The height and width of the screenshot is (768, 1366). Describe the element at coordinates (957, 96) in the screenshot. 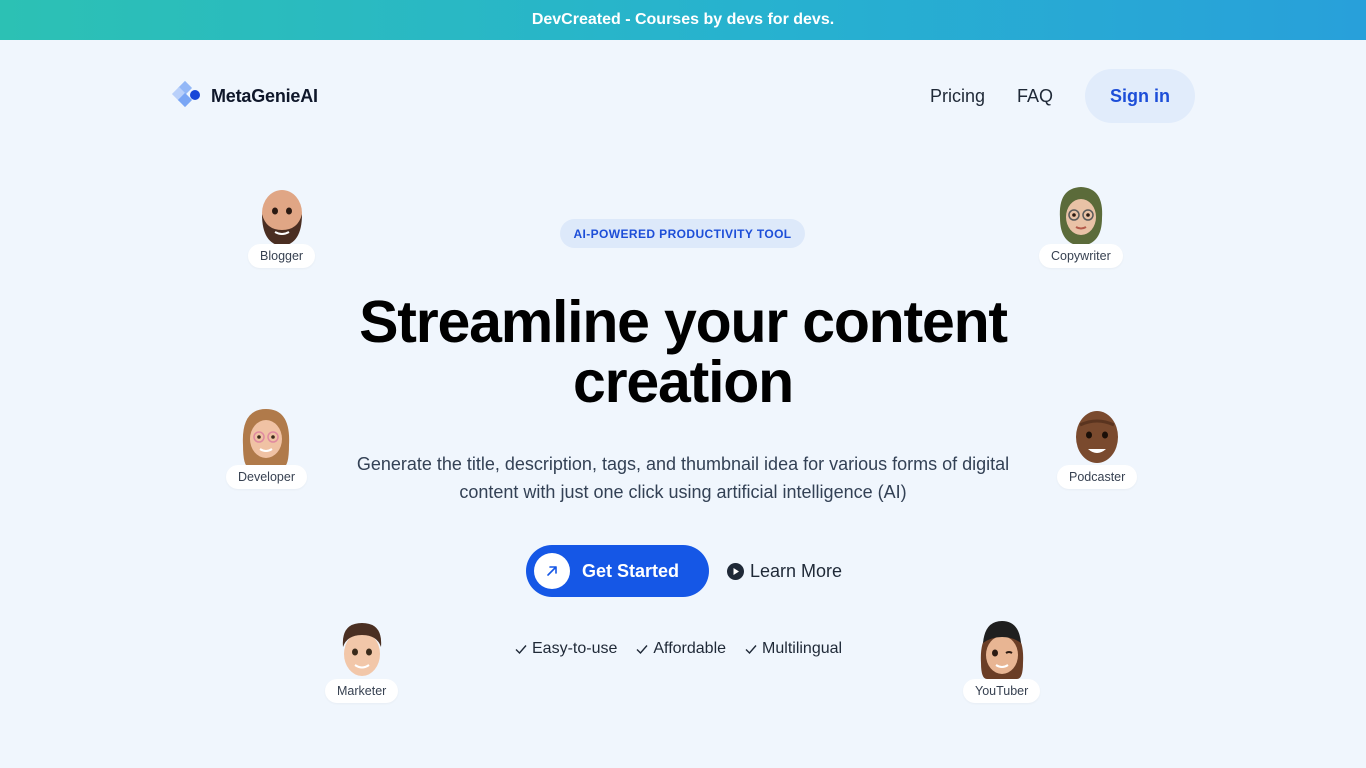

I see `nav-link-pricing: Pricing` at that location.